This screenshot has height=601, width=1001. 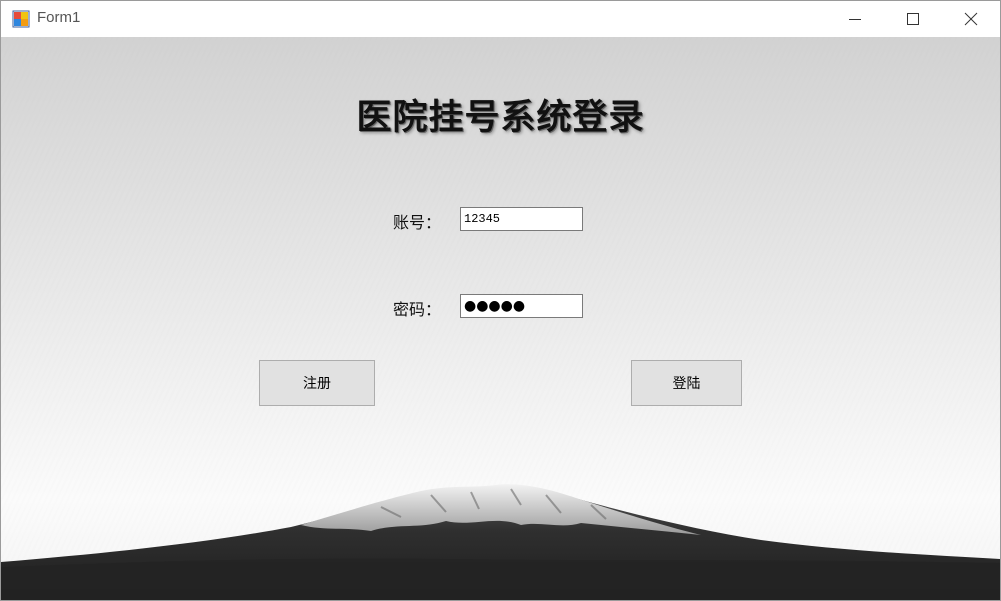 I want to click on close-button, so click(x=971, y=19).